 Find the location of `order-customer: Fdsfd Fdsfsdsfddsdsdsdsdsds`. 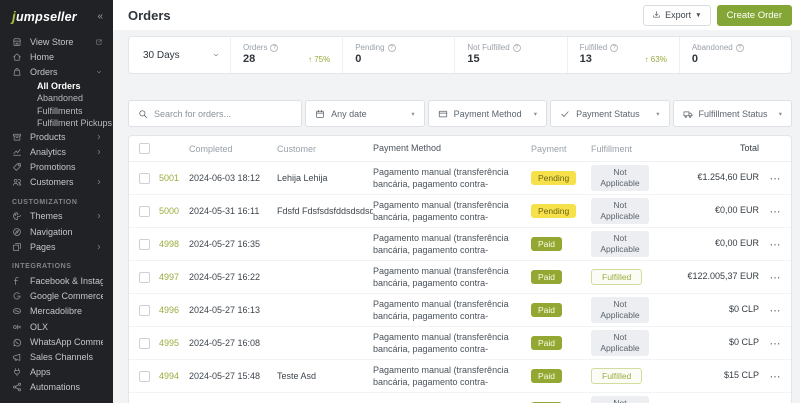

order-customer: Fdsfd Fdsfsdsfddsdsdsdsdsds is located at coordinates (325, 211).